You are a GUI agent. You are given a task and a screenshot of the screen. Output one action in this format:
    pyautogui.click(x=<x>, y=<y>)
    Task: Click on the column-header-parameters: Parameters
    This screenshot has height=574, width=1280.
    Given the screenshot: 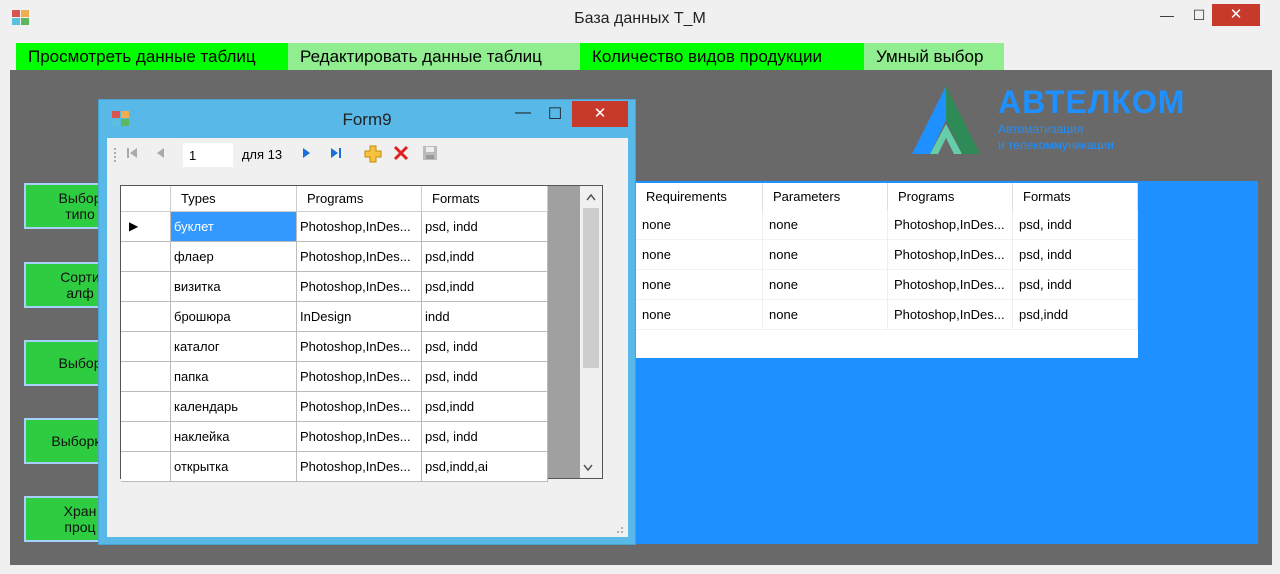 What is the action you would take?
    pyautogui.click(x=825, y=196)
    